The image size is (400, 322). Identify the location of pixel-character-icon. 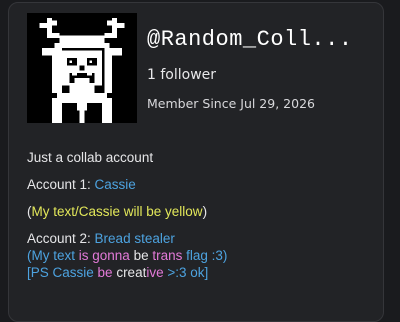
(82, 68).